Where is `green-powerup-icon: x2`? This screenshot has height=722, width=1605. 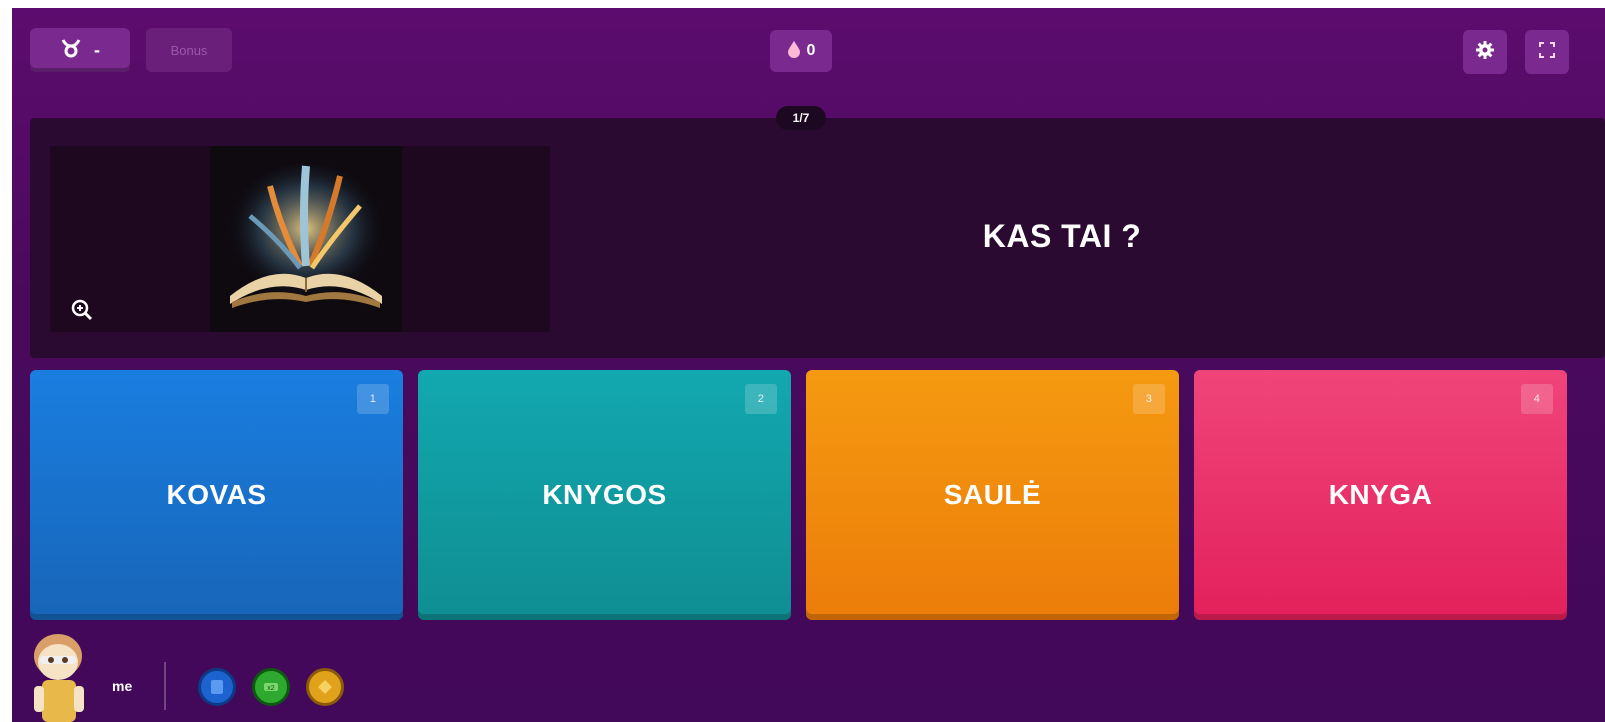
green-powerup-icon: x2 is located at coordinates (271, 687).